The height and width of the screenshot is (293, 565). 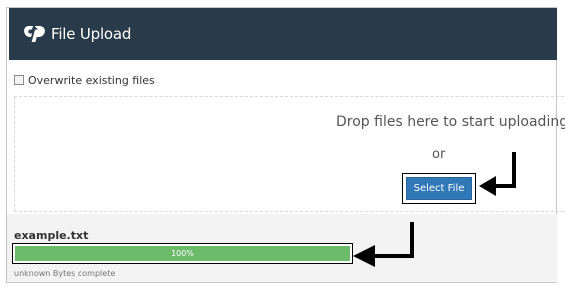 I want to click on overwrite-label: Overwrite existing files, so click(x=91, y=80).